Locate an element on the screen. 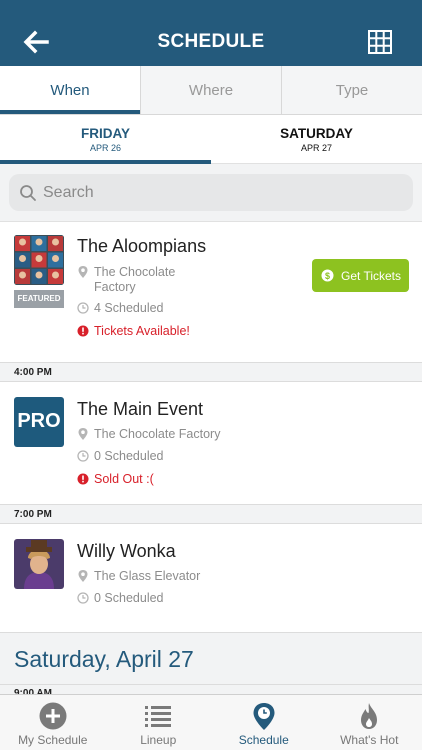 Image resolution: width=422 pixels, height=750 pixels. venue-text: The Glass Elevator is located at coordinates (147, 576).